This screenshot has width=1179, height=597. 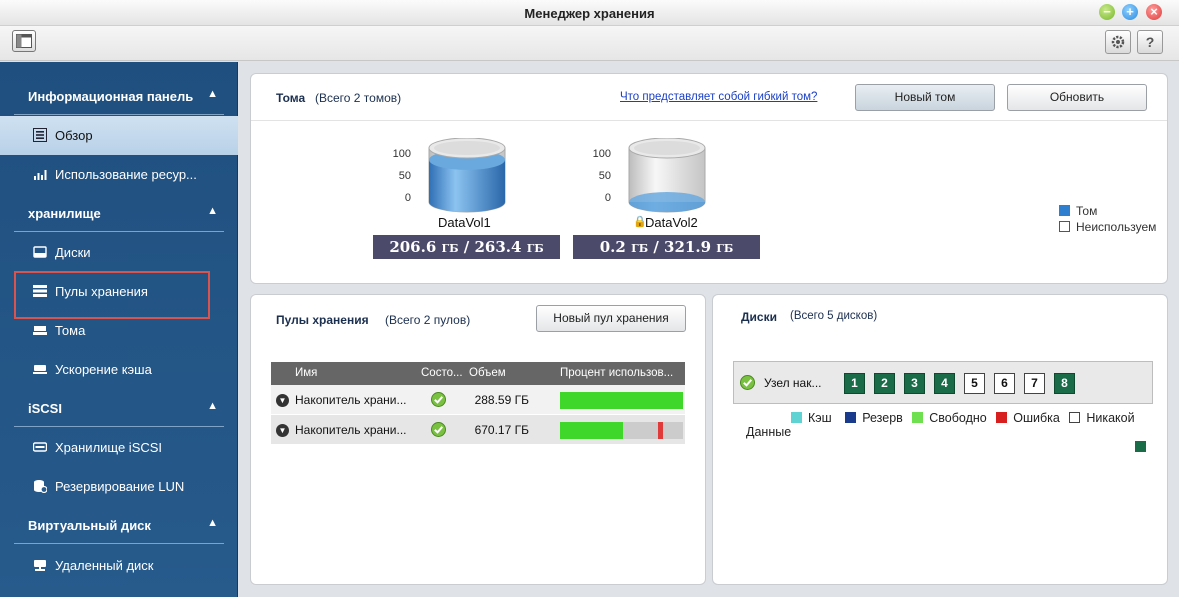 What do you see at coordinates (769, 432) in the screenshot?
I see `data-legend-label: Данные` at bounding box center [769, 432].